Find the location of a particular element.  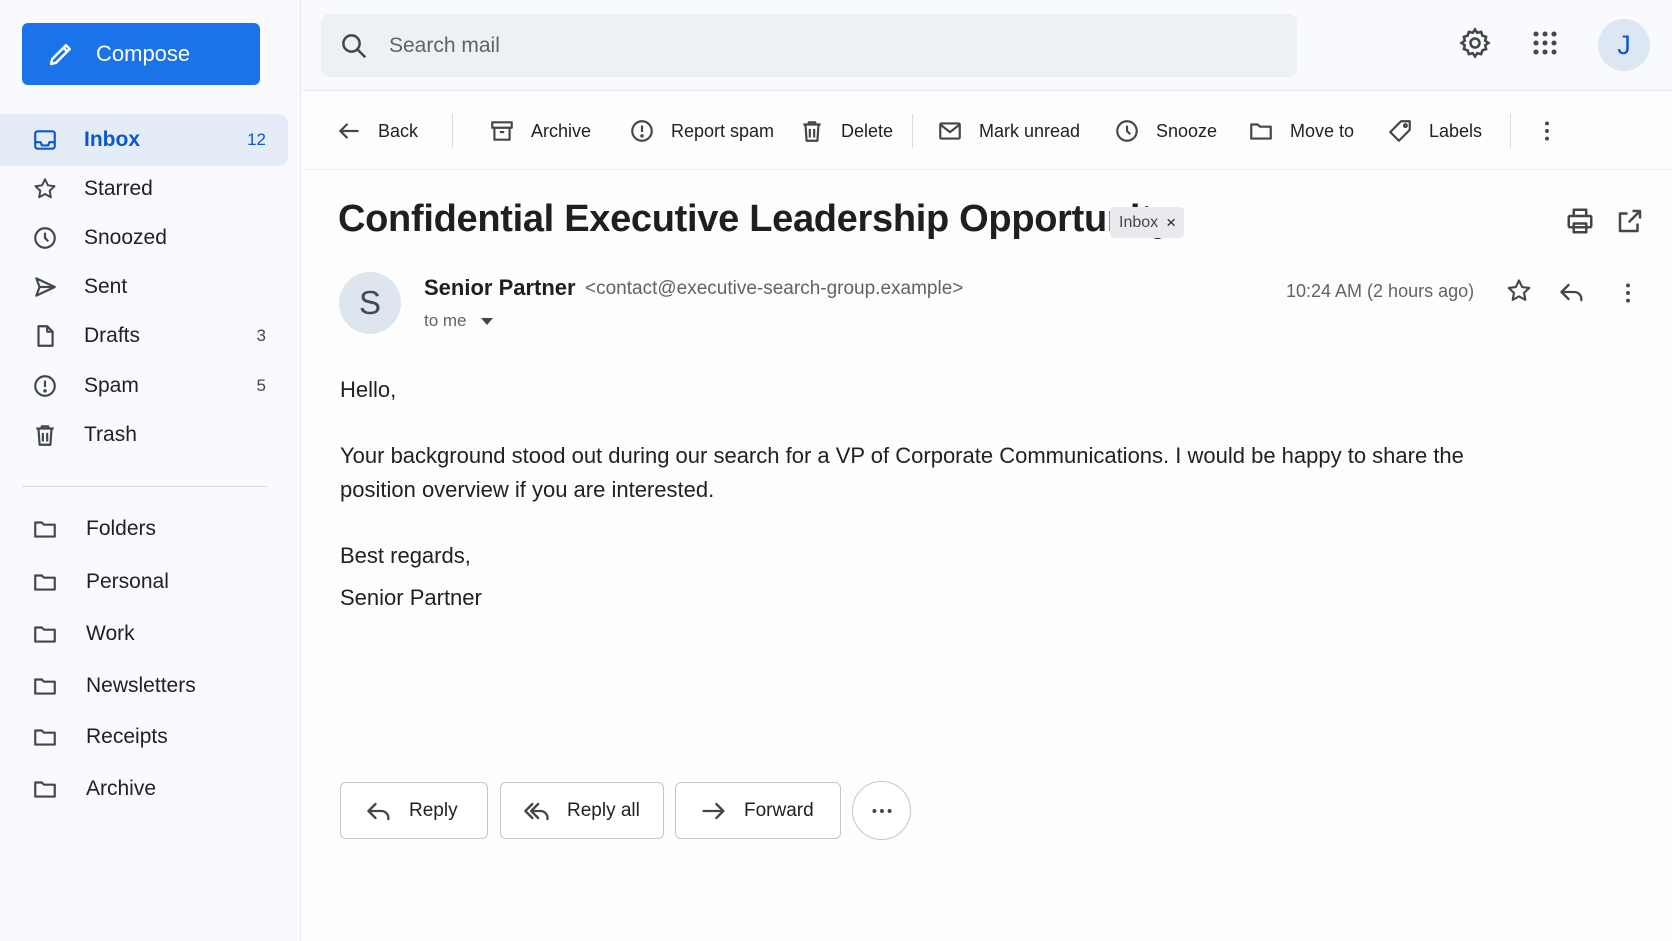

print-icon is located at coordinates (1580, 221).